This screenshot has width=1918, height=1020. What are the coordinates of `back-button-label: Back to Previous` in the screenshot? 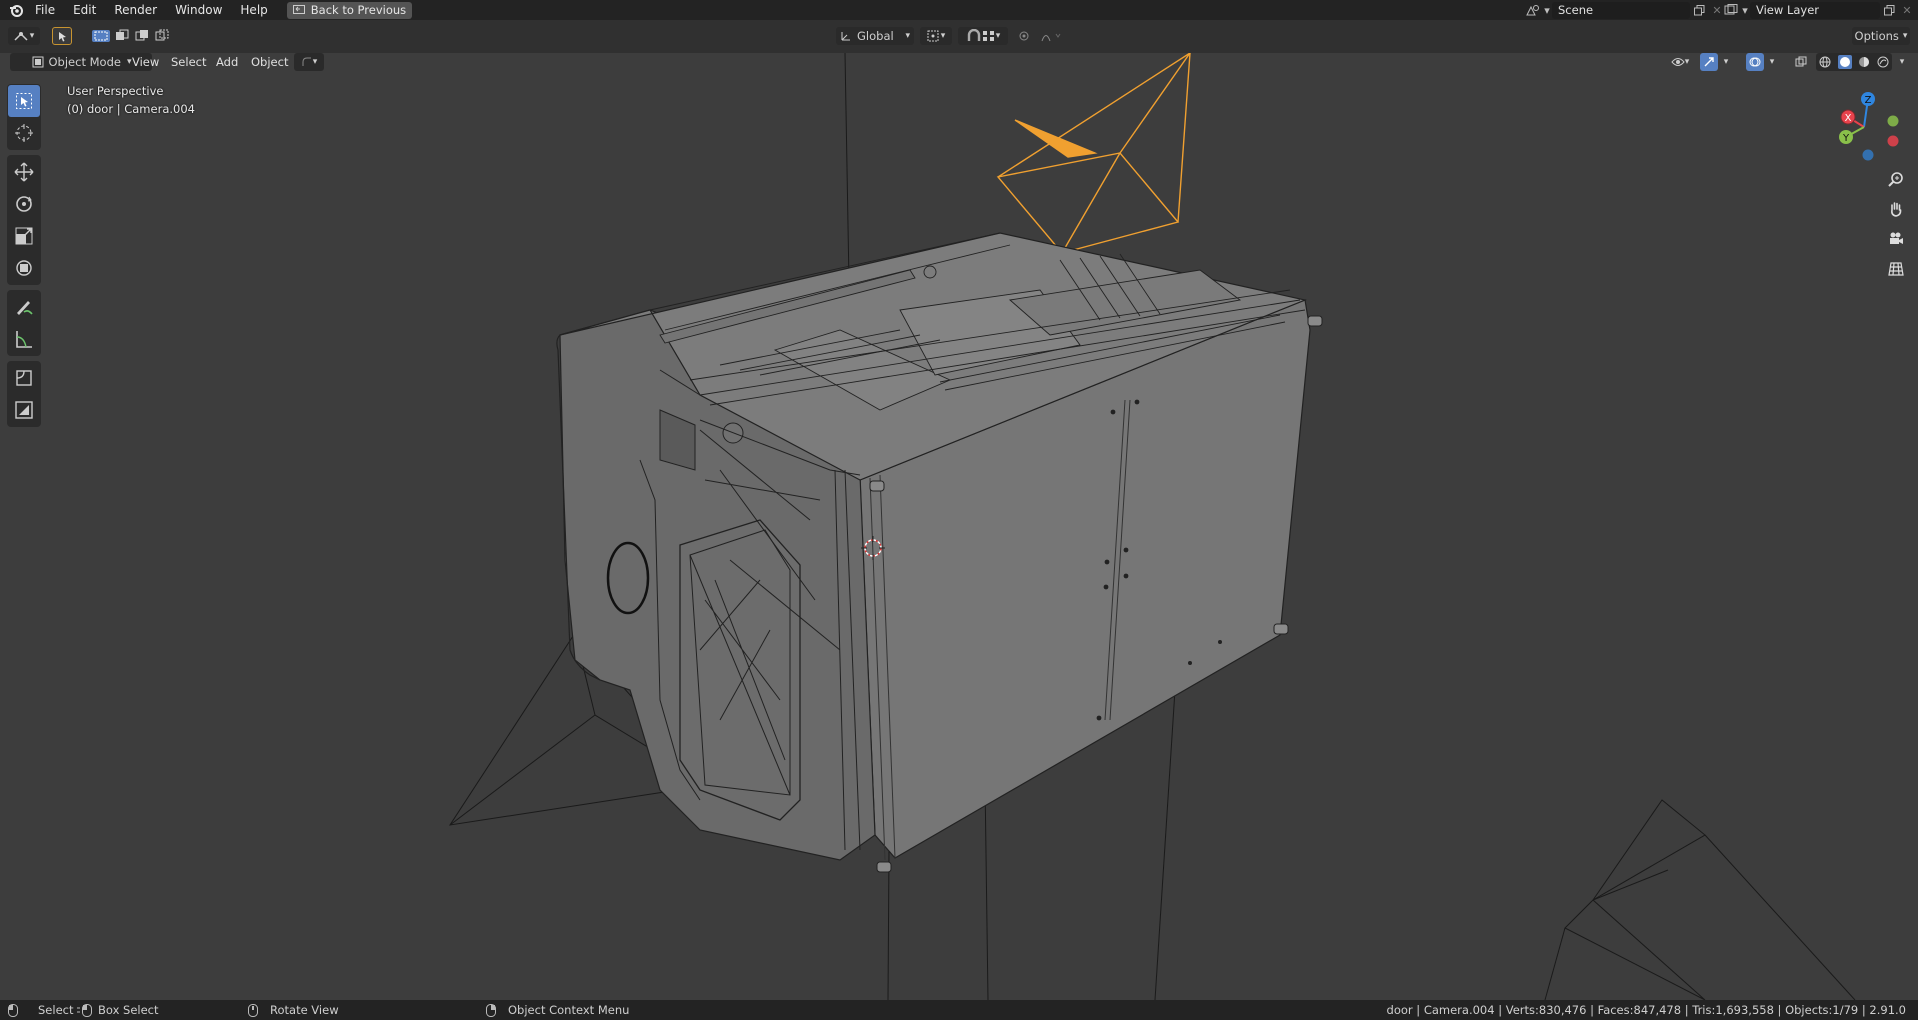 It's located at (358, 10).